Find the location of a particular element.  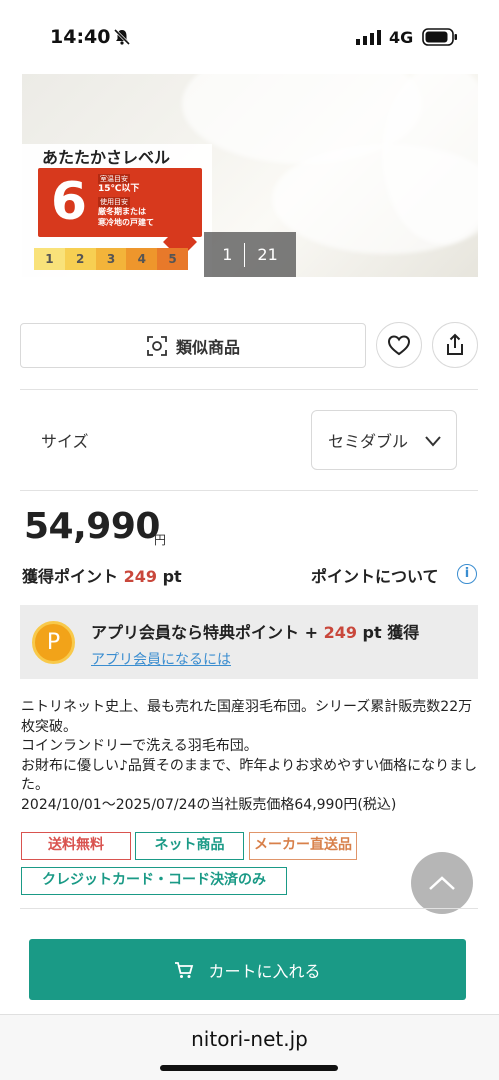

app-points-value: 249 is located at coordinates (340, 632).